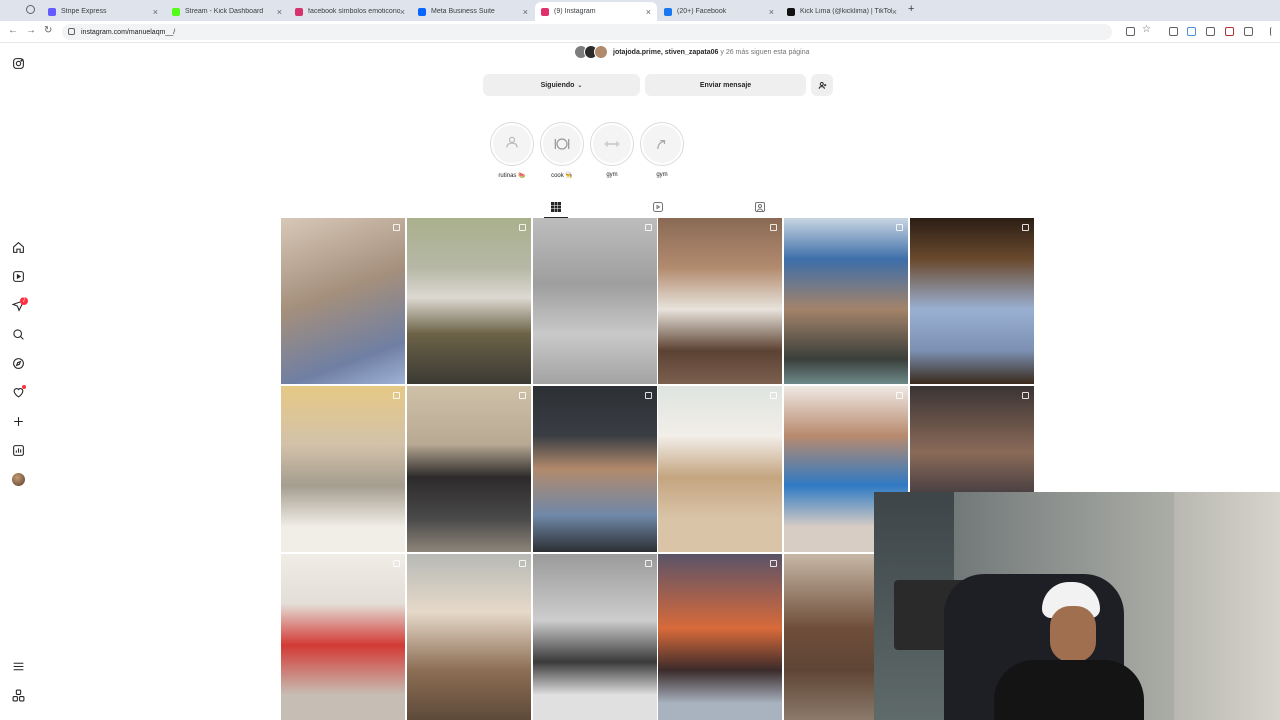 The width and height of the screenshot is (1280, 720). I want to click on dashboard-icon, so click(18, 450).